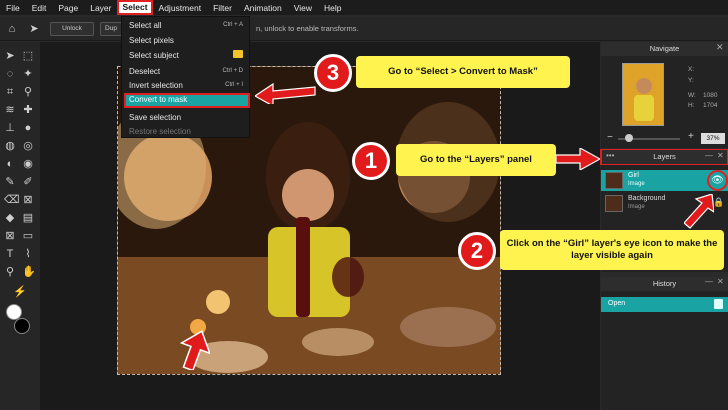 The width and height of the screenshot is (728, 410). I want to click on zoom-percent: 37%, so click(713, 138).